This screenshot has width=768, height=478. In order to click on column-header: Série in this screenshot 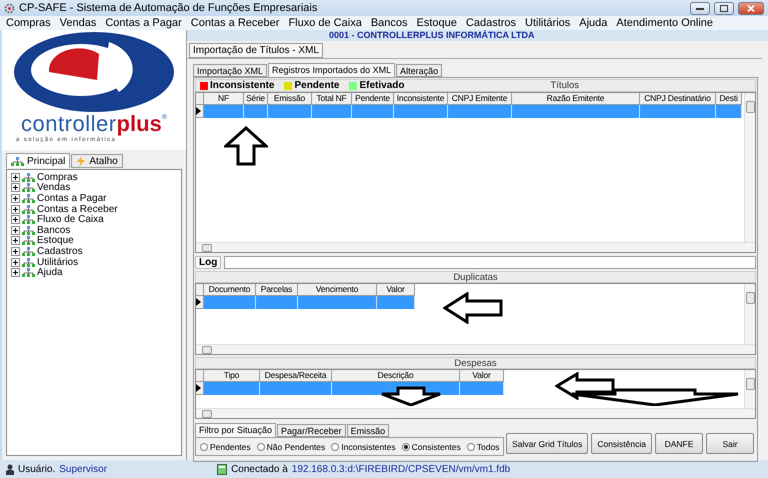, I will do `click(256, 99)`.